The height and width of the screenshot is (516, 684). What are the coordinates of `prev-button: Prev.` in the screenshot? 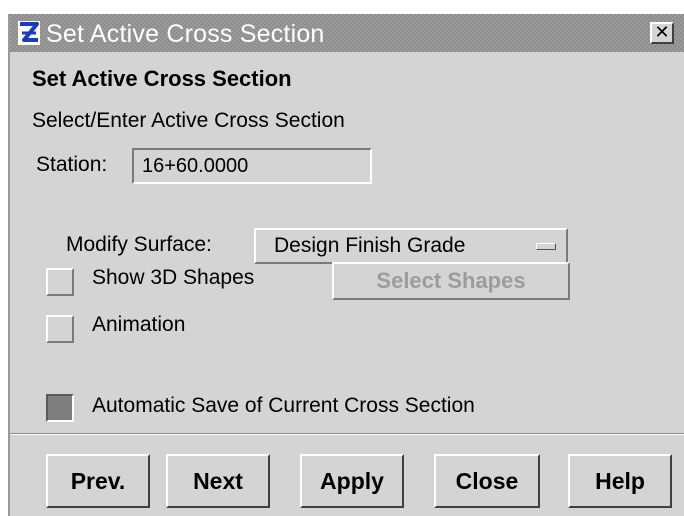 It's located at (98, 481).